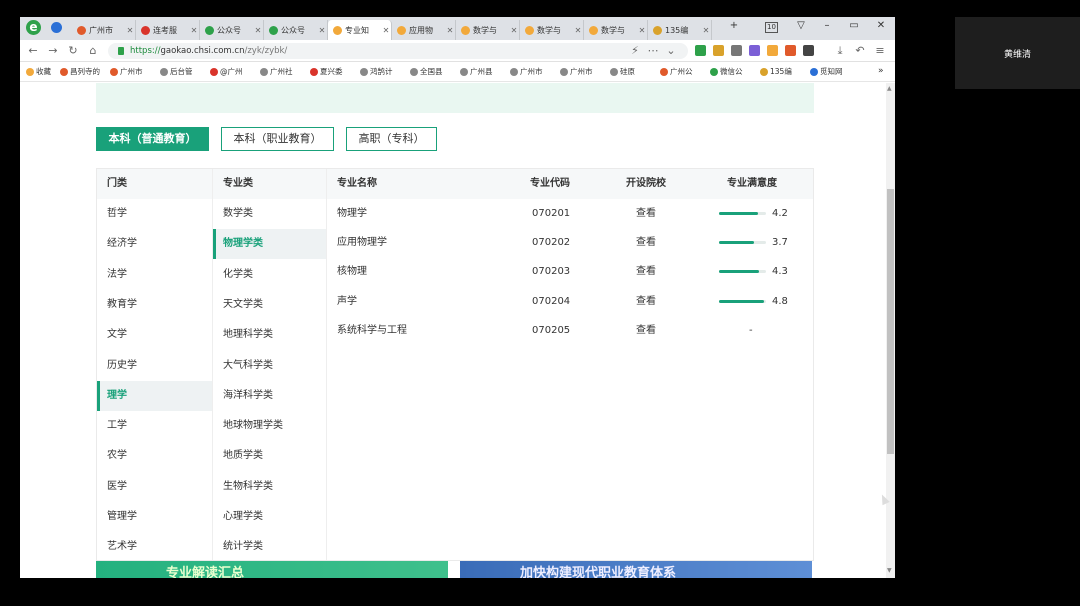  What do you see at coordinates (890, 321) in the screenshot?
I see `scrollbar-thumb` at bounding box center [890, 321].